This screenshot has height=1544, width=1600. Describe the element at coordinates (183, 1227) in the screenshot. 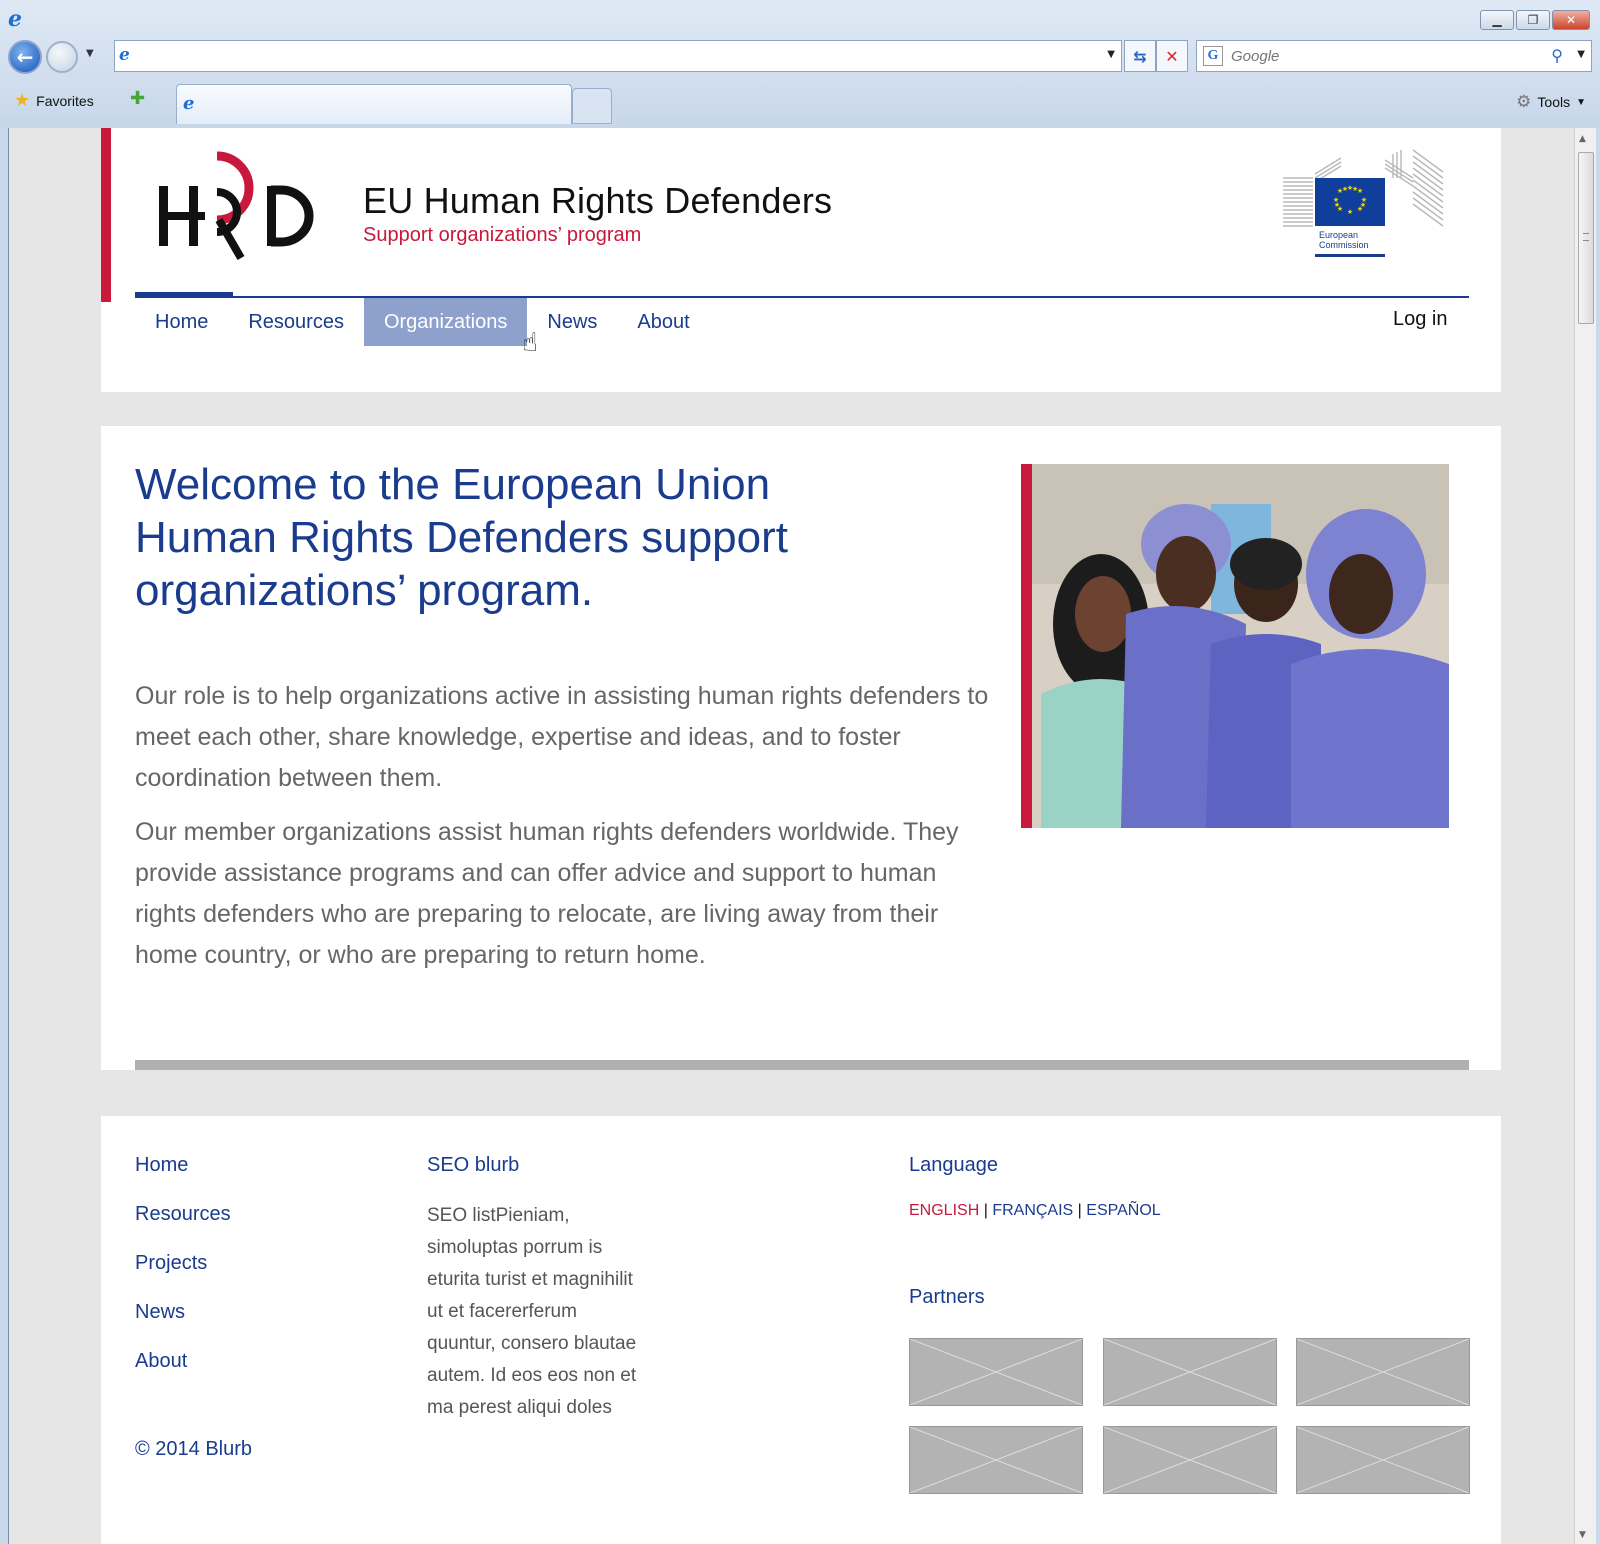

I see `footer-link-resources: Resources` at that location.